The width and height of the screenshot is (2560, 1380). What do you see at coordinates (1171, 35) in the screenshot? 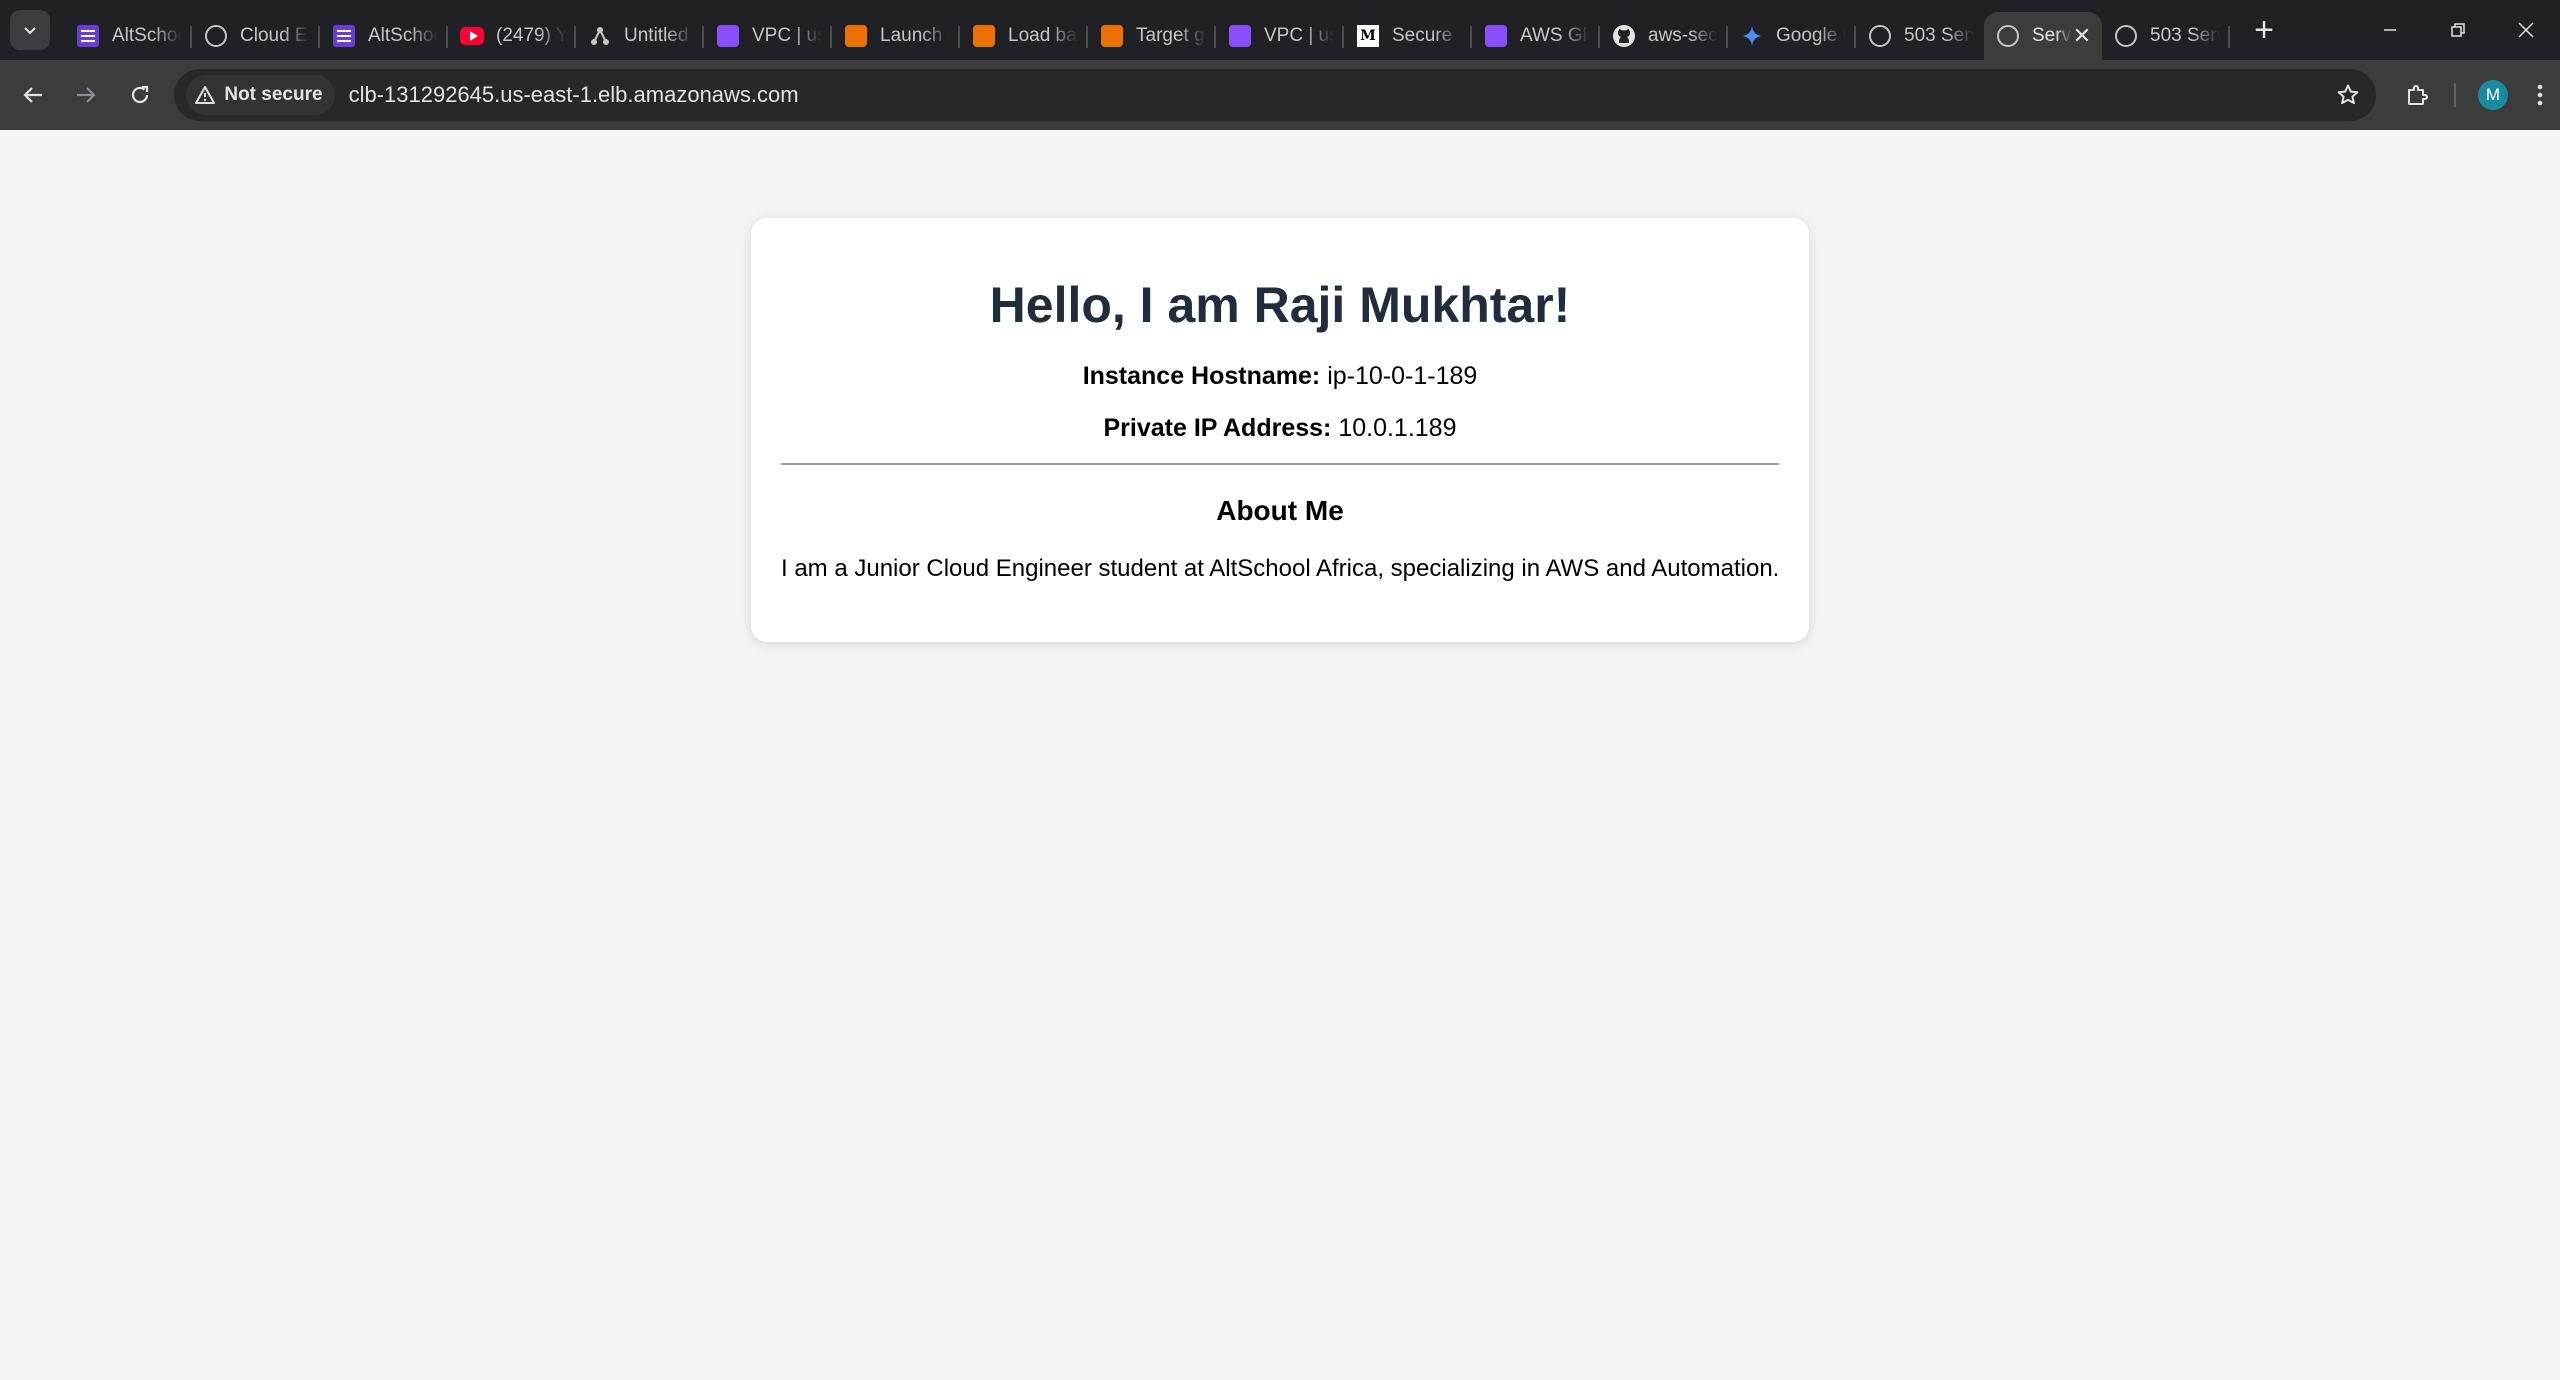
I see `tab-label: Target groups` at bounding box center [1171, 35].